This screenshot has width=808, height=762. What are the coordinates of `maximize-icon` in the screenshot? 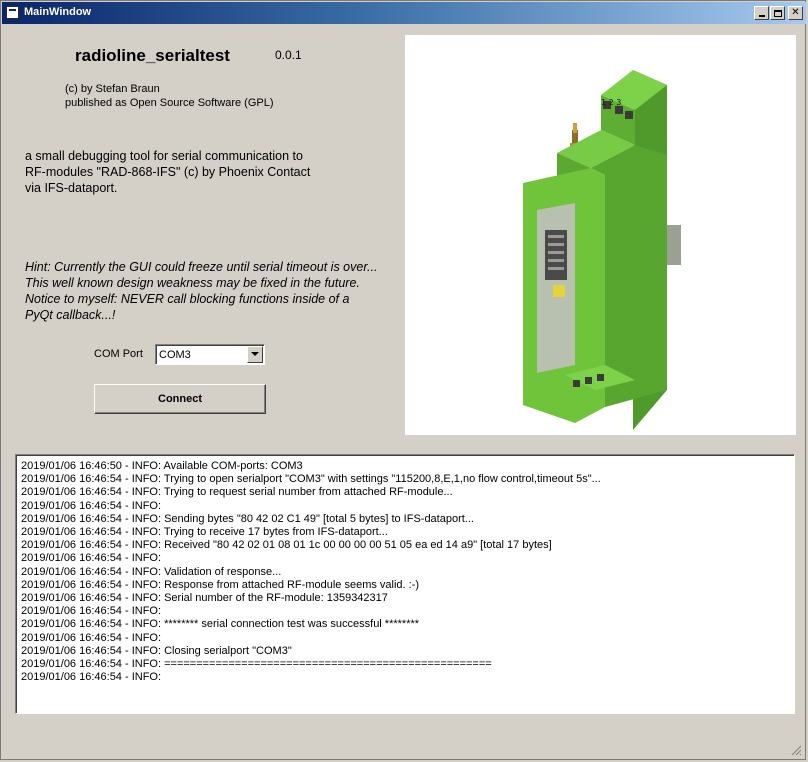 It's located at (777, 13).